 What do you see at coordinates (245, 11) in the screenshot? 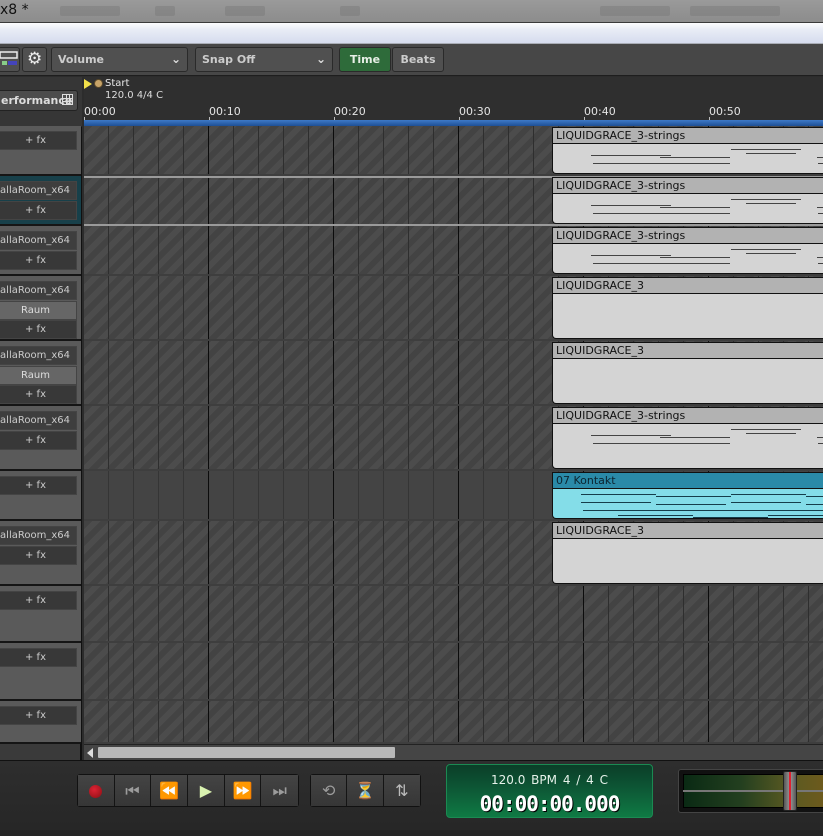
I see `blurred-title-text` at bounding box center [245, 11].